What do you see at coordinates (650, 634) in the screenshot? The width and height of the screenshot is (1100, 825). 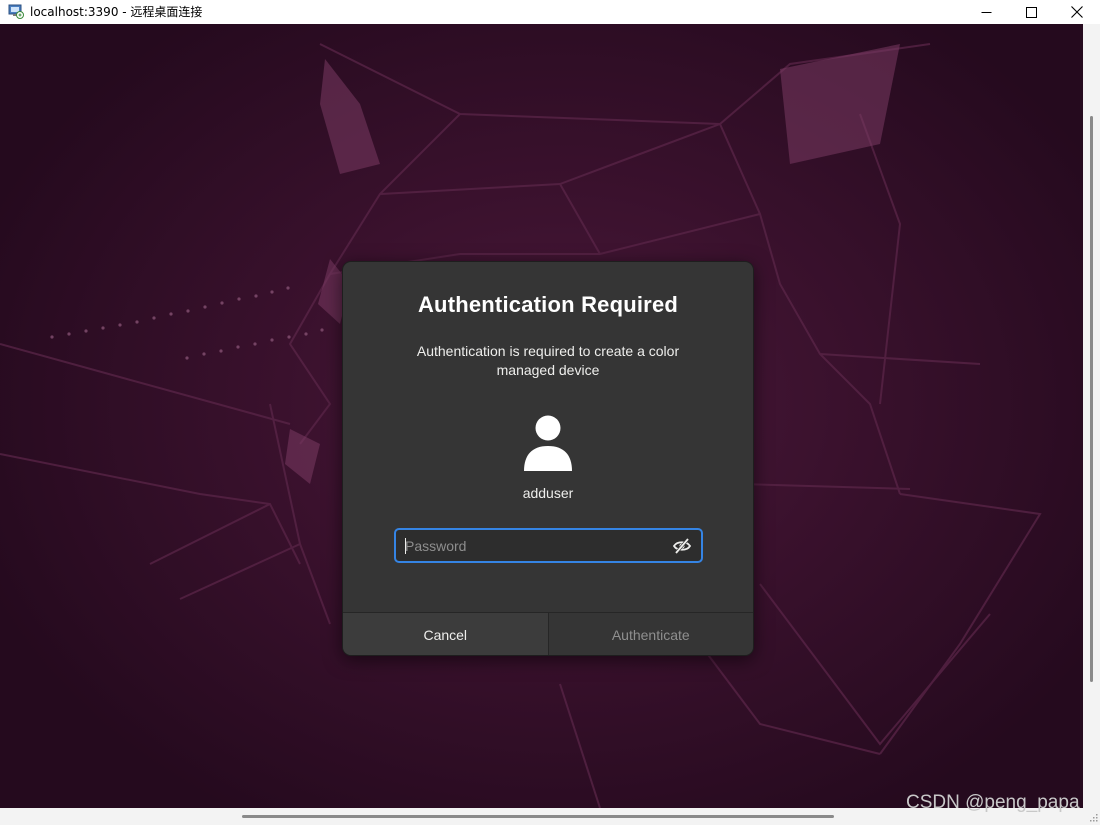 I see `authenticate-button: Authenticate` at bounding box center [650, 634].